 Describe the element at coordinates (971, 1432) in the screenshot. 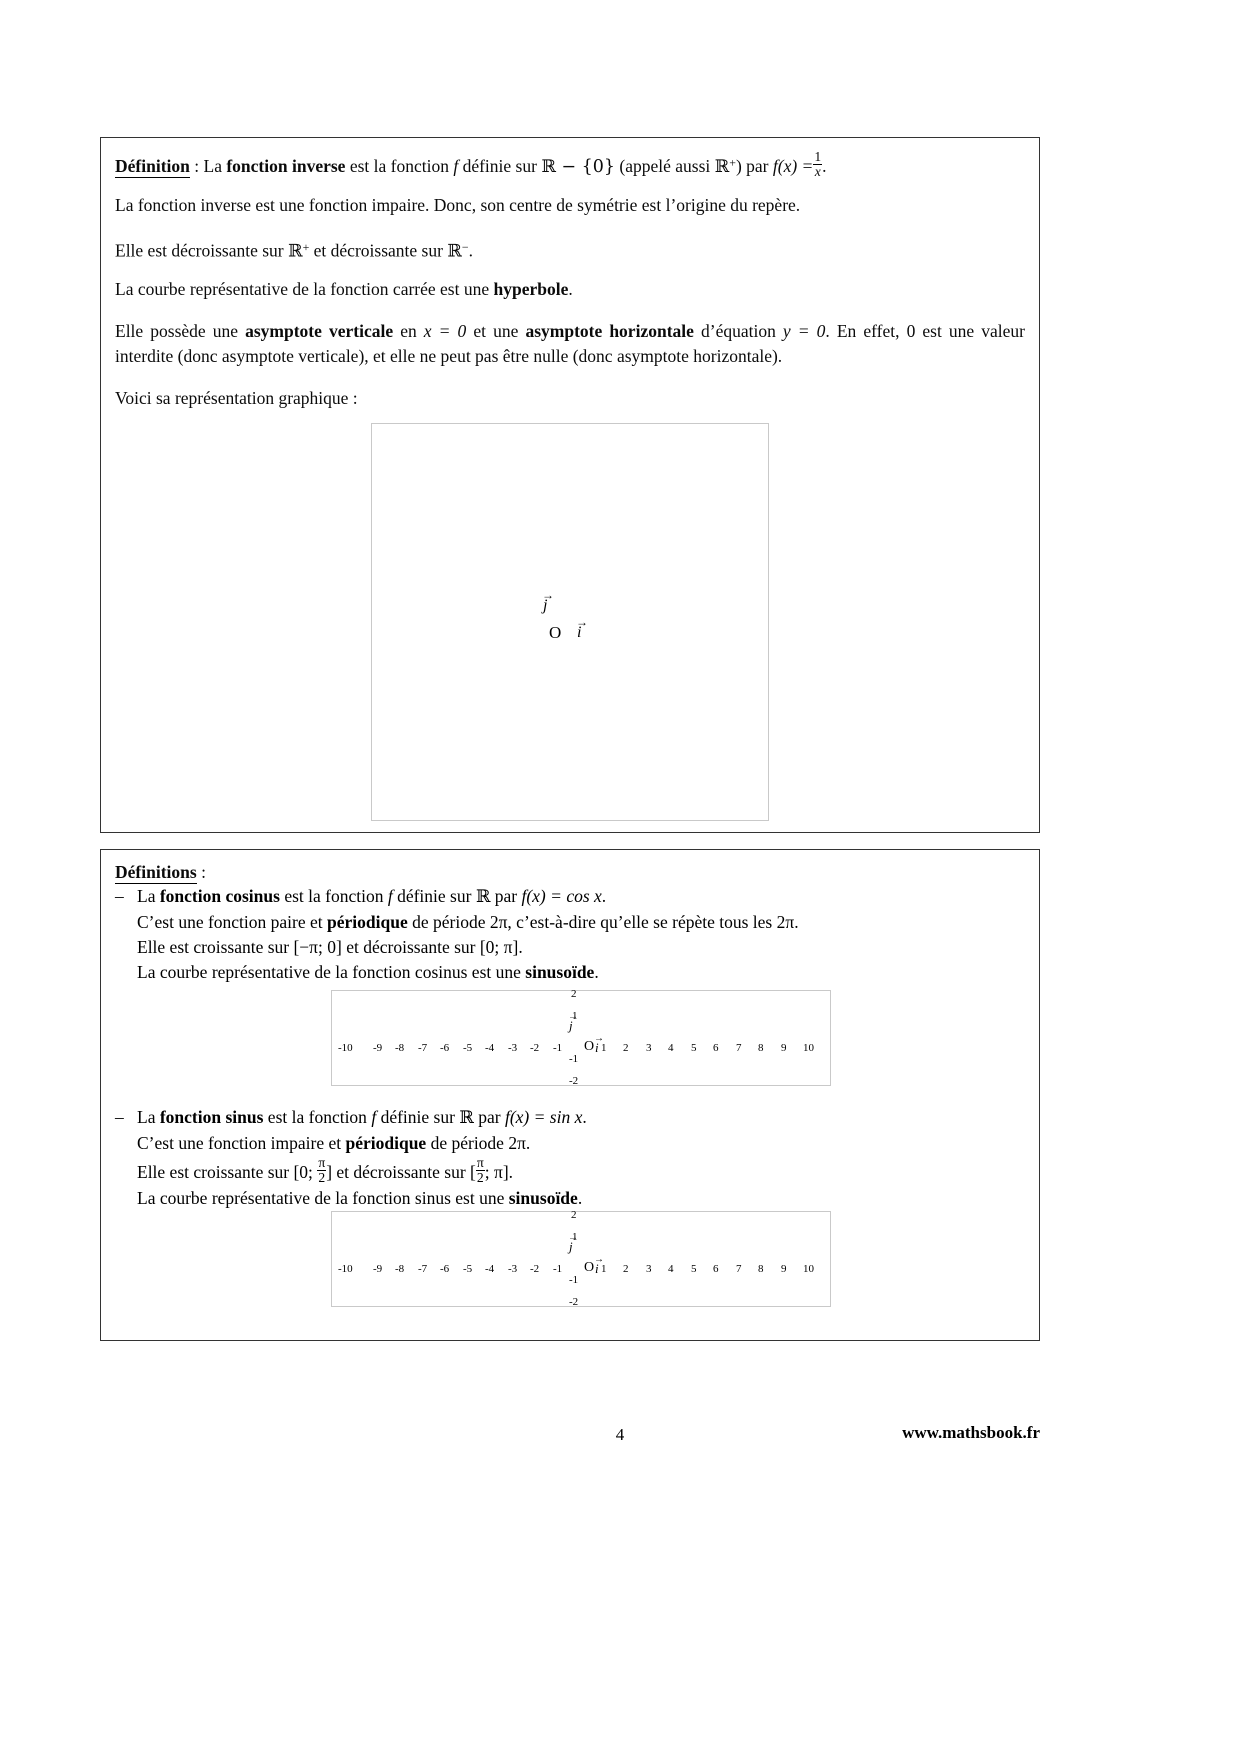

I see `website-footer: www.mathsbook.fr` at that location.